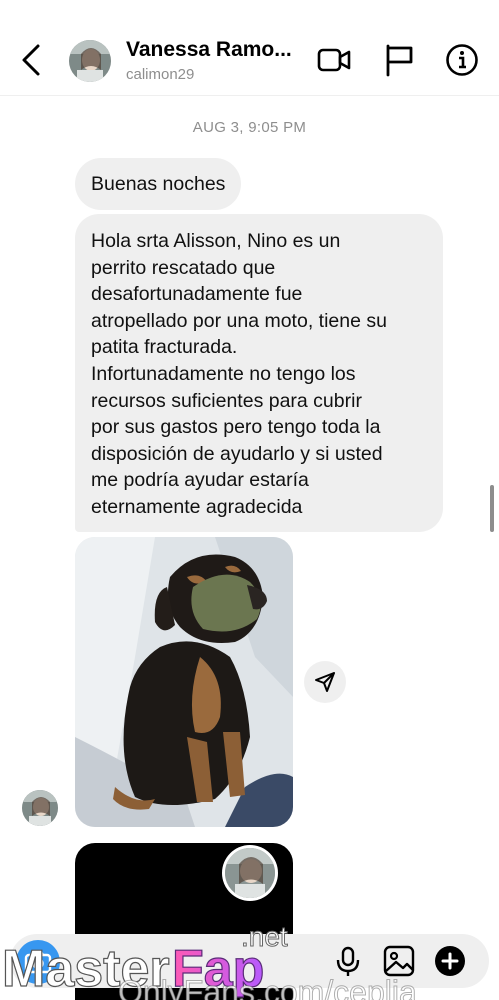 Image resolution: width=499 pixels, height=1000 pixels. I want to click on video-camera-icon, so click(334, 60).